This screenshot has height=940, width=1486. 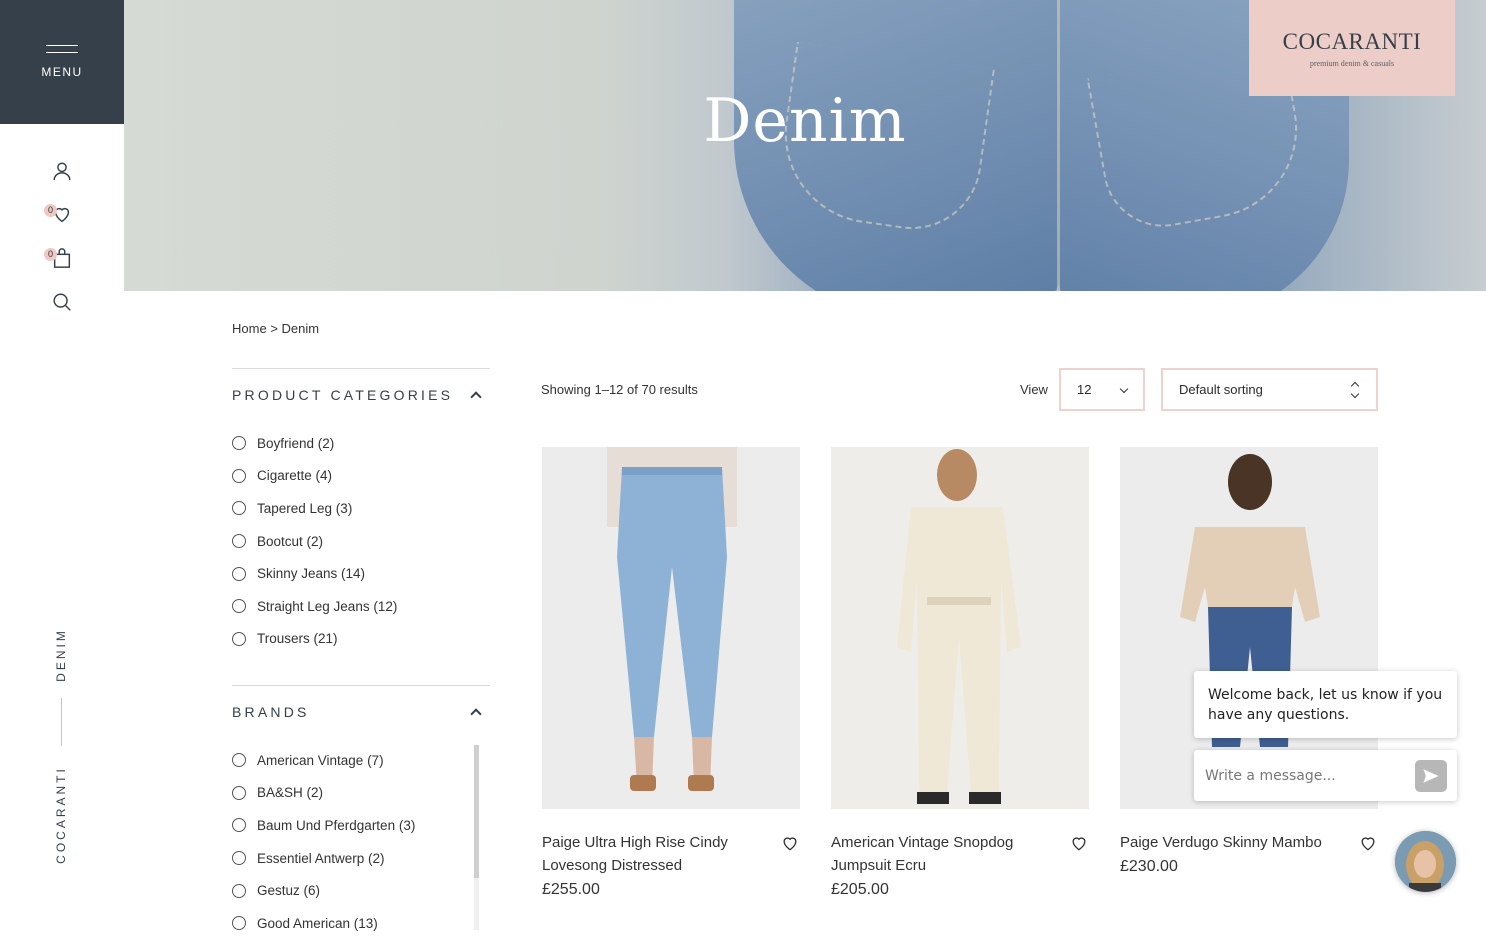 What do you see at coordinates (361, 443) in the screenshot?
I see `category-option: Boyfriend (2)` at bounding box center [361, 443].